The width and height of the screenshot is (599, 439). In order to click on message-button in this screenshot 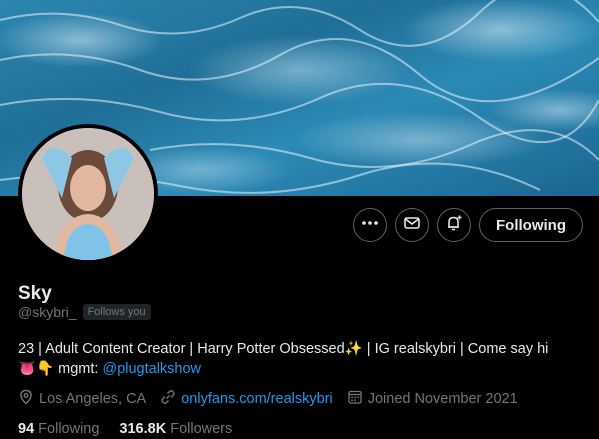, I will do `click(412, 225)`.